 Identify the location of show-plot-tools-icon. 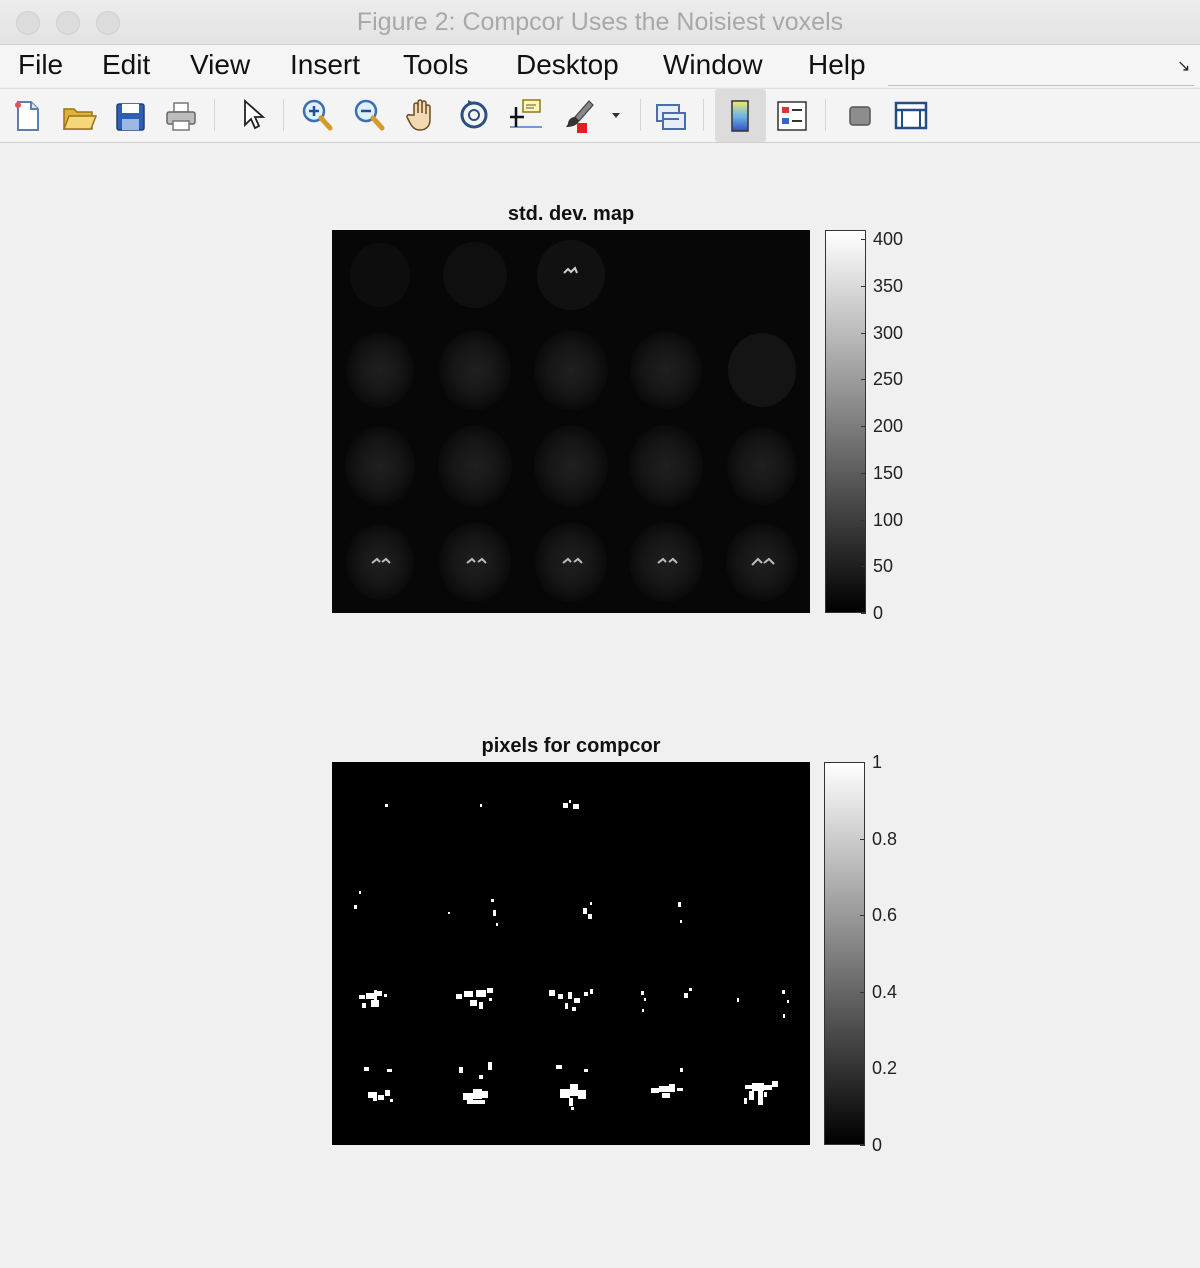
(911, 115).